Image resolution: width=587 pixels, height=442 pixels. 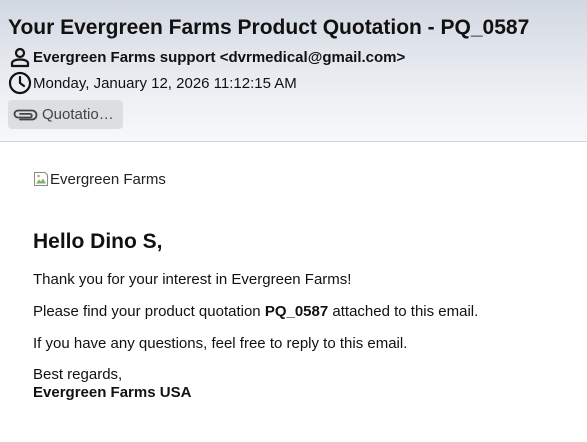 What do you see at coordinates (20, 57) in the screenshot?
I see `person-icon` at bounding box center [20, 57].